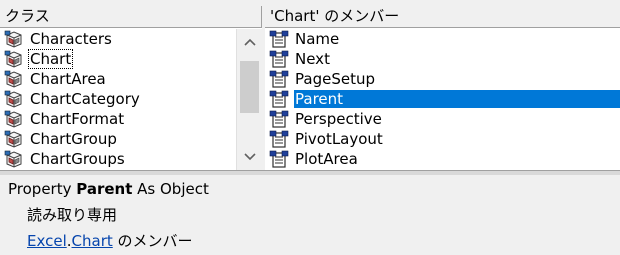 The width and height of the screenshot is (620, 255). I want to click on member-list-item: Name, so click(442, 39).